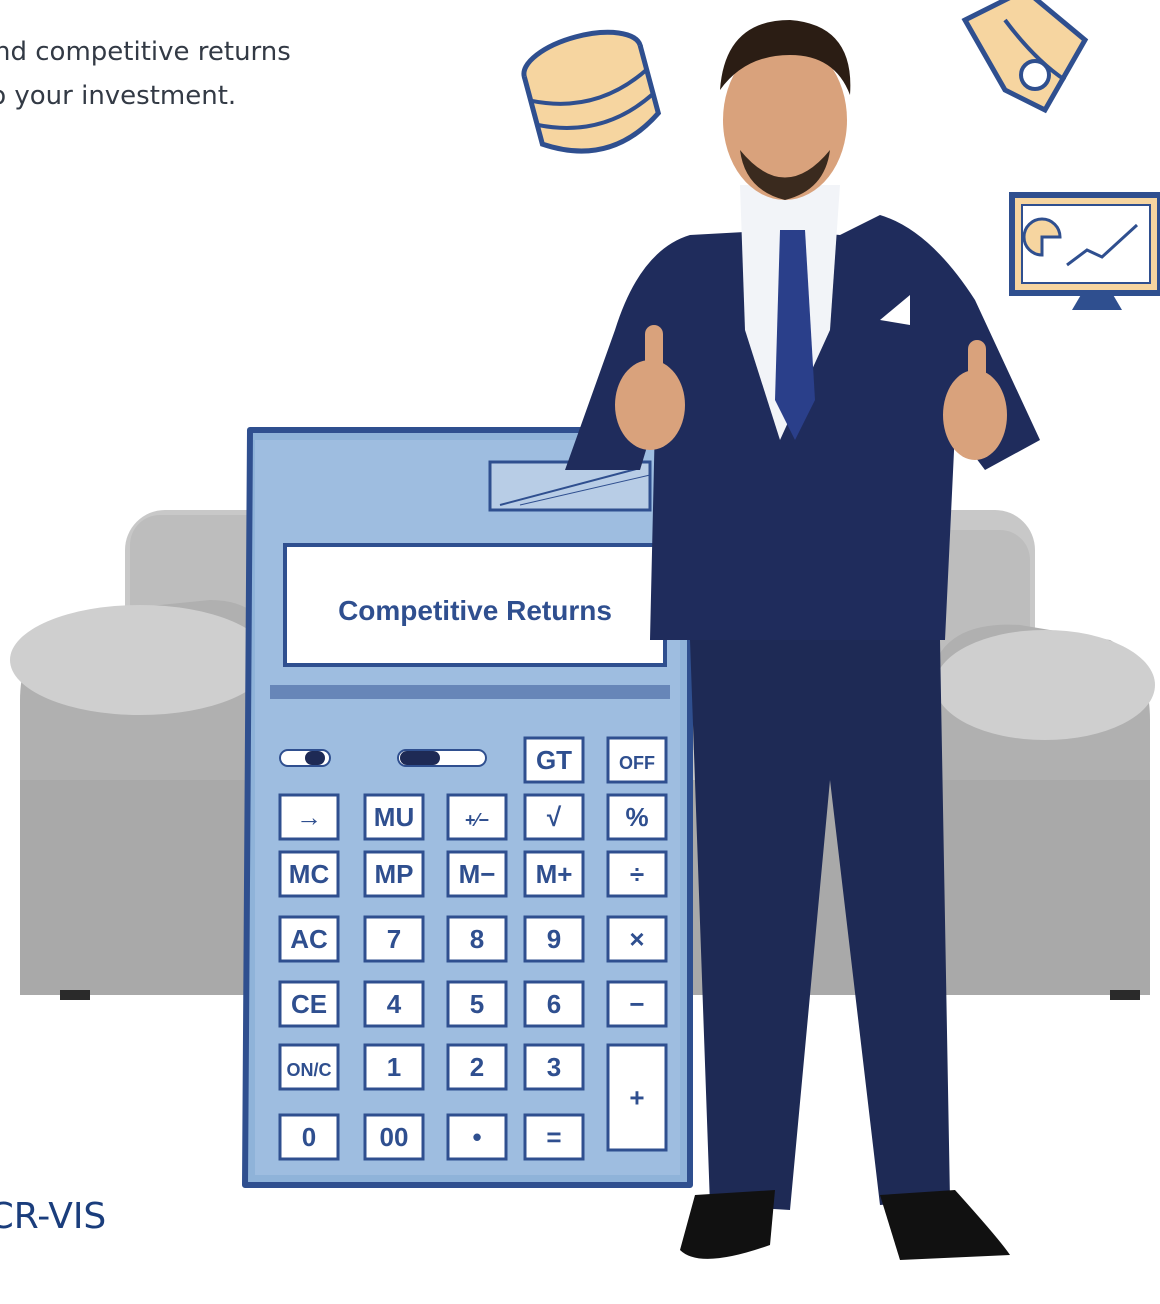 This screenshot has height=1304, width=1160. I want to click on calculator-key: =, so click(554, 1137).